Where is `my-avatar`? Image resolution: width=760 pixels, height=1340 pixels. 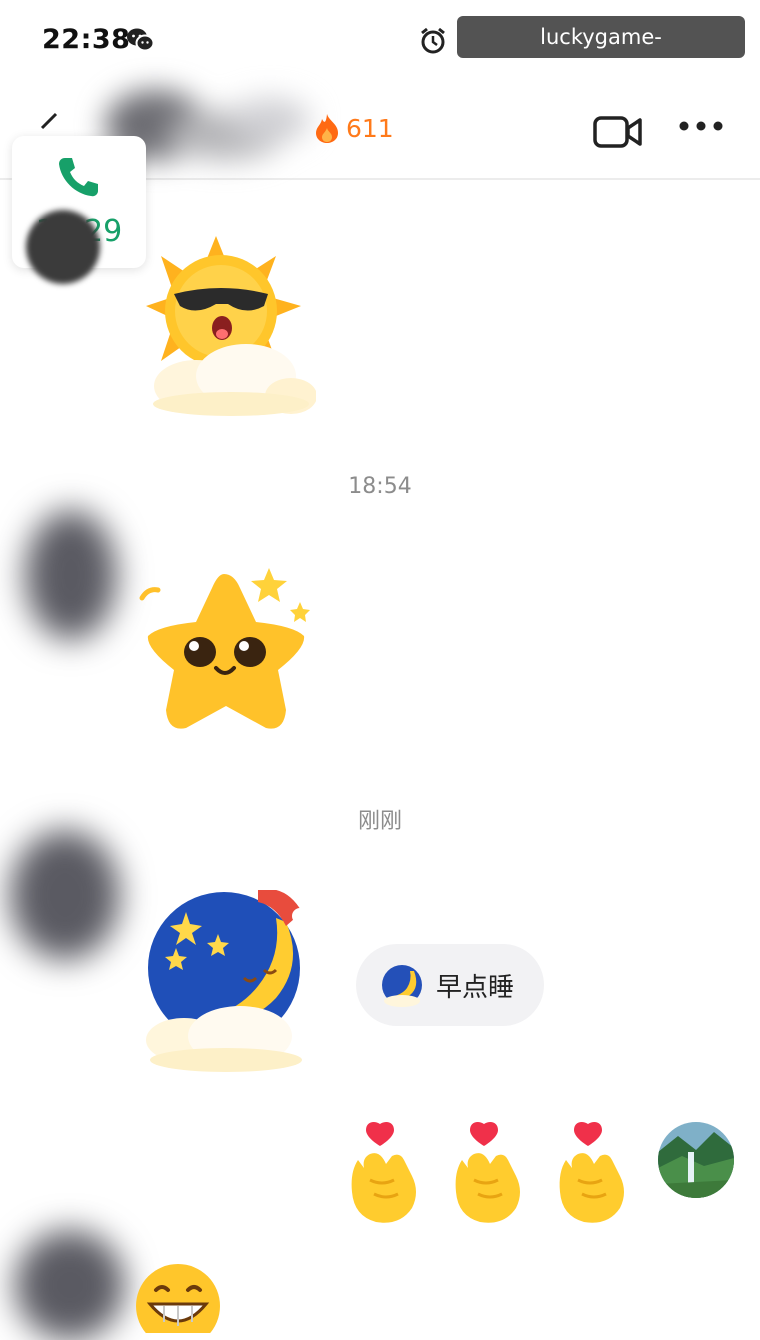 my-avatar is located at coordinates (696, 1160).